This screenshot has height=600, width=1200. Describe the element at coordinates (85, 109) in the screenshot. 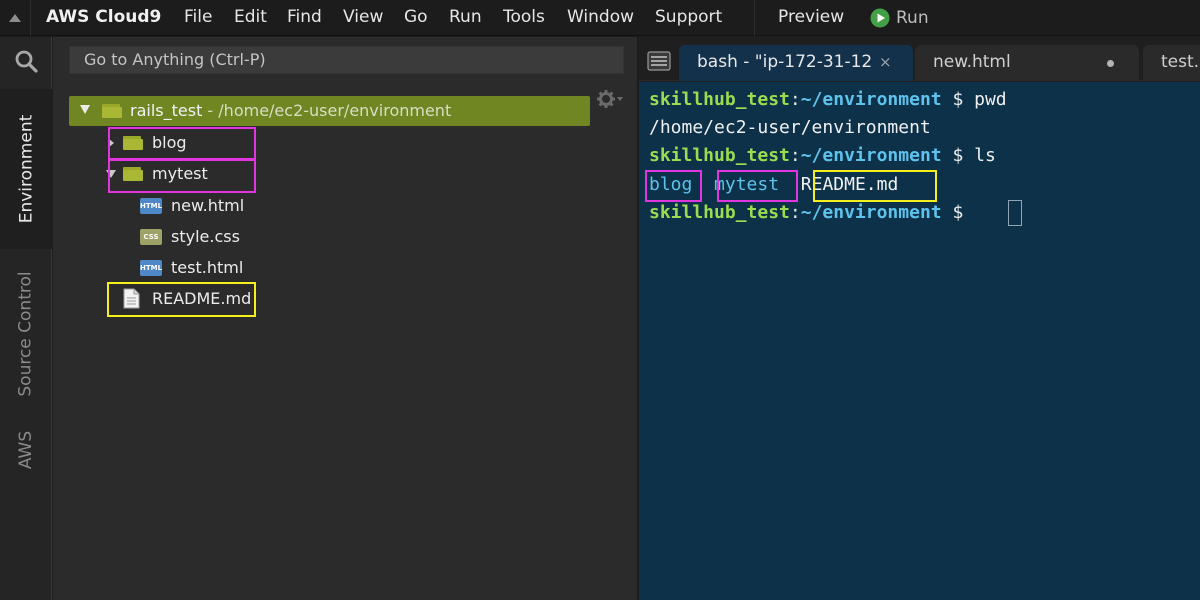

I see `chevron-down-icon` at that location.